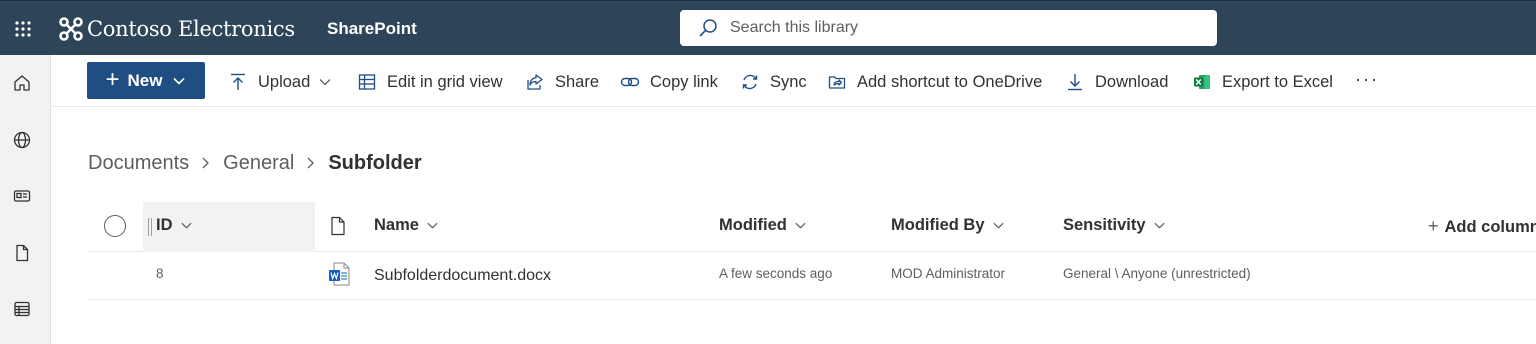  What do you see at coordinates (396, 225) in the screenshot?
I see `column-header-name-label: Name` at bounding box center [396, 225].